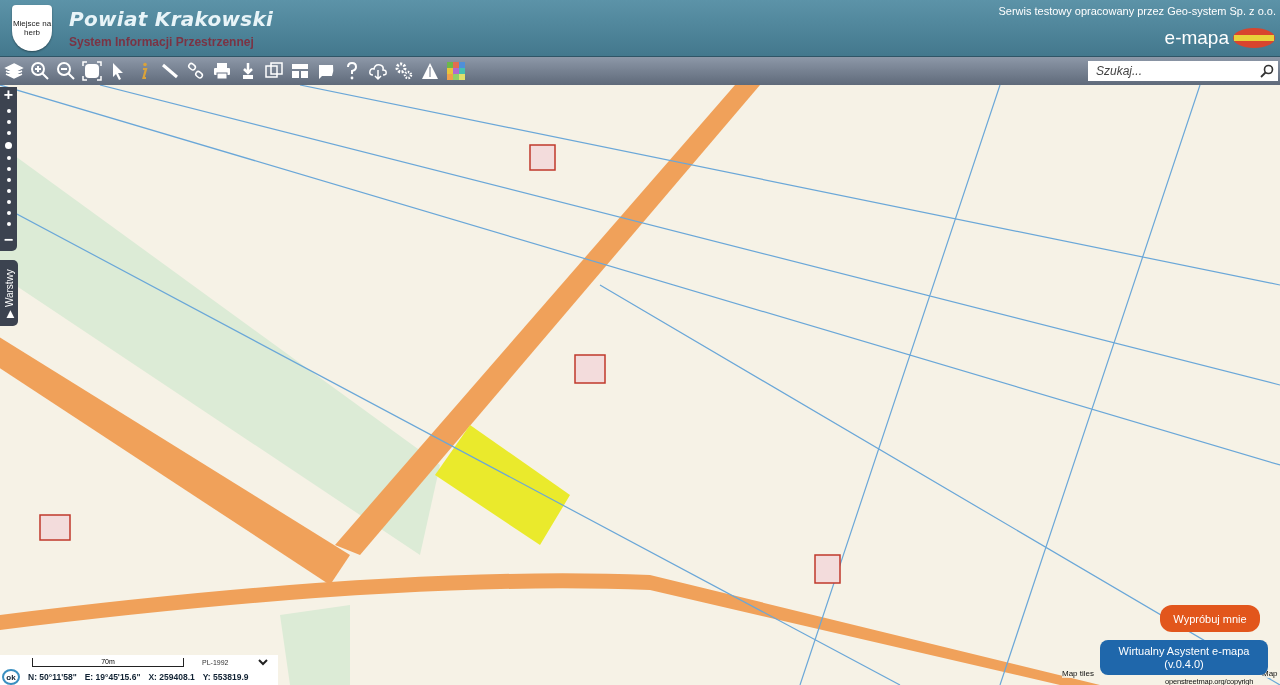  I want to click on zoom-in-icon, so click(40, 71).